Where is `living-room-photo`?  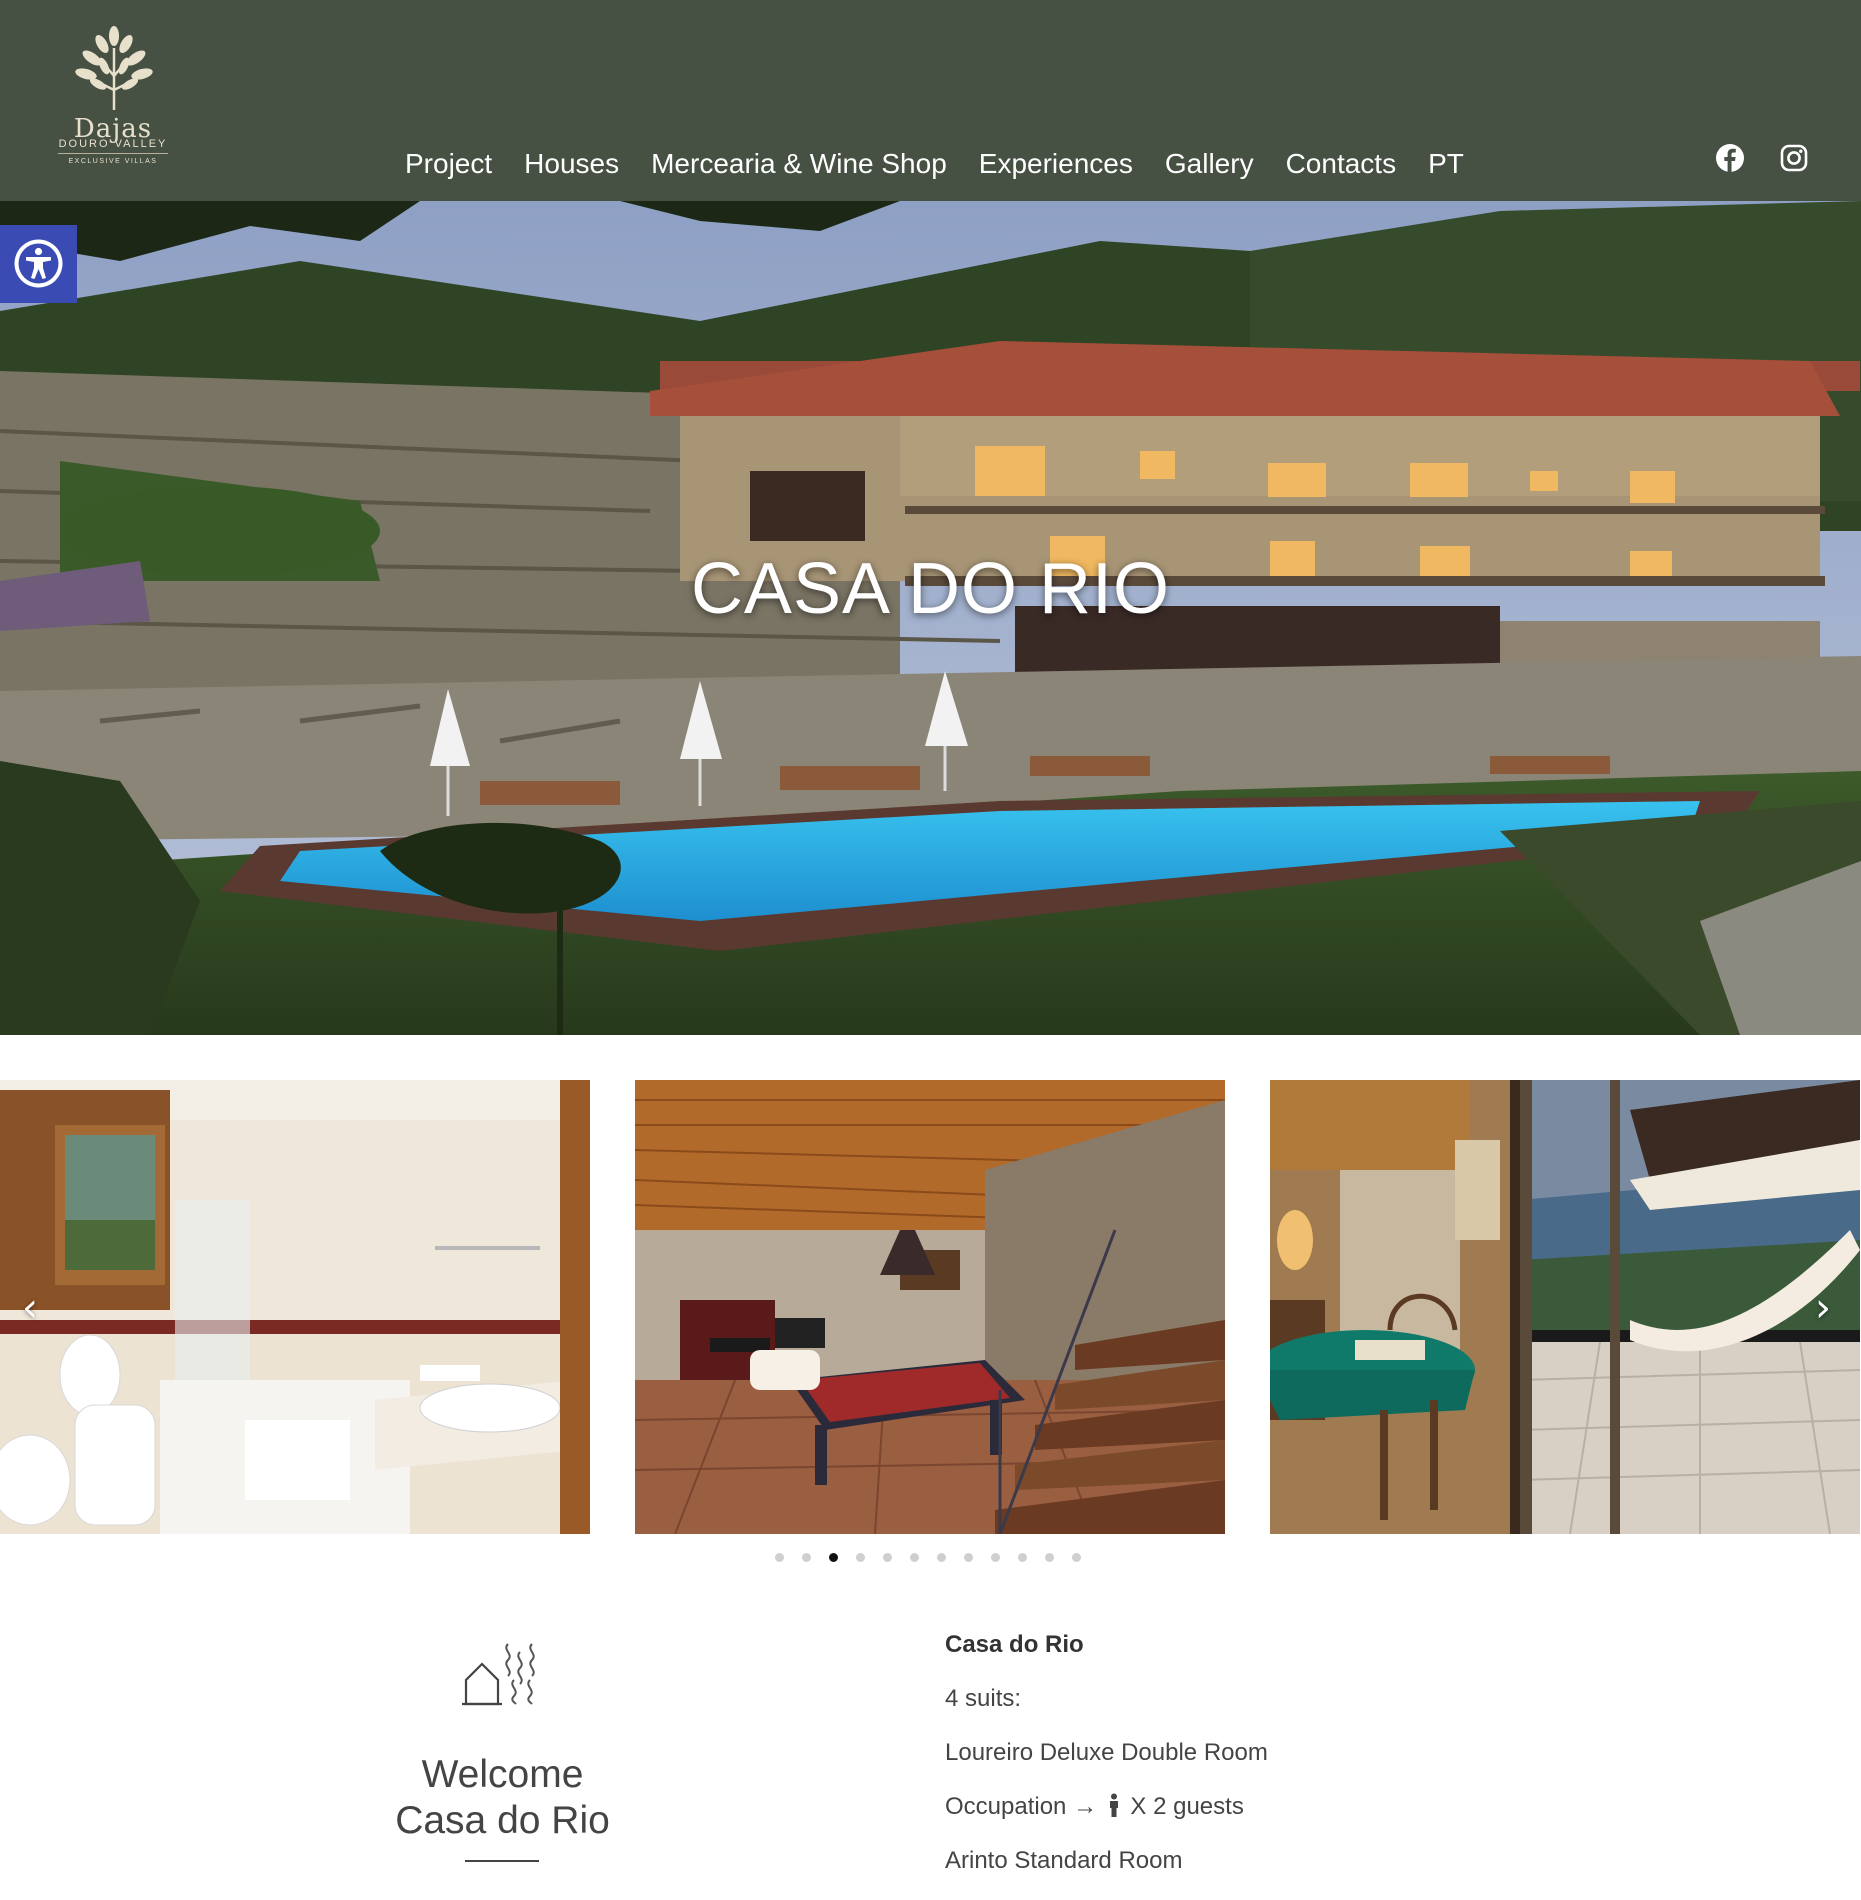
living-room-photo is located at coordinates (930, 1307).